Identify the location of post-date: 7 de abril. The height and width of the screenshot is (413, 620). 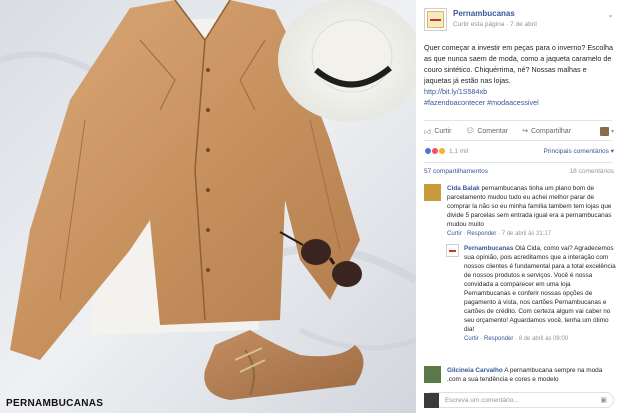
(523, 24).